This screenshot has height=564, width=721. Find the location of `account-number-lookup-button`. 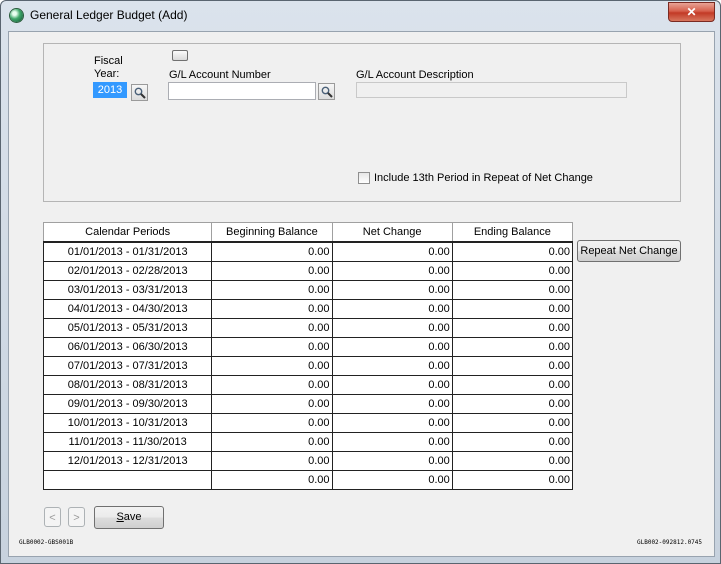

account-number-lookup-button is located at coordinates (326, 91).